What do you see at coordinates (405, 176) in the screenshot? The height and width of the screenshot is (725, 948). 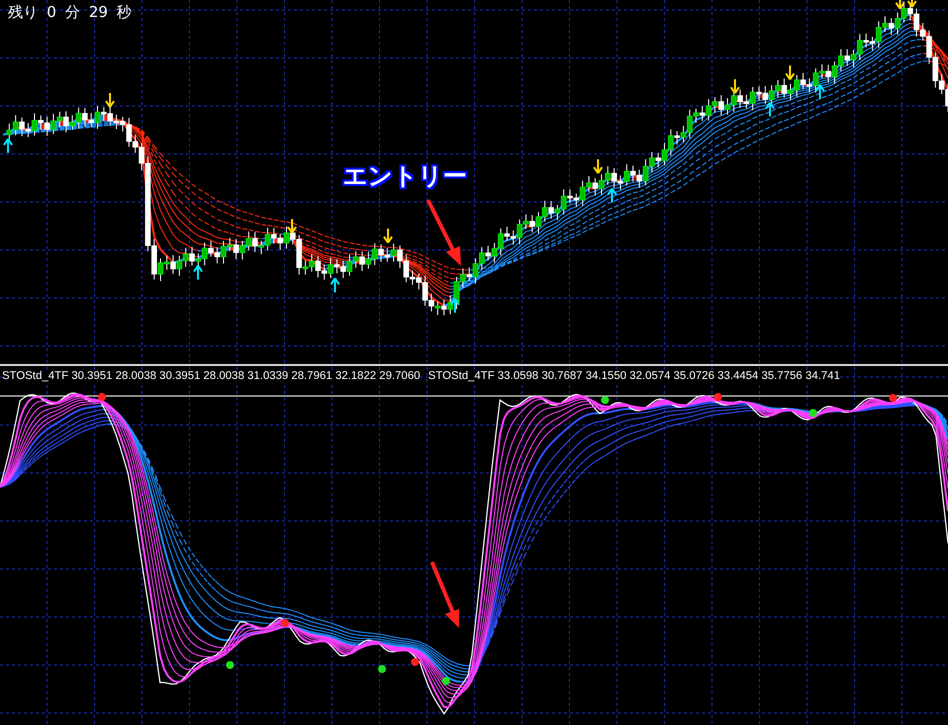 I see `entry-annotation: エントリー` at bounding box center [405, 176].